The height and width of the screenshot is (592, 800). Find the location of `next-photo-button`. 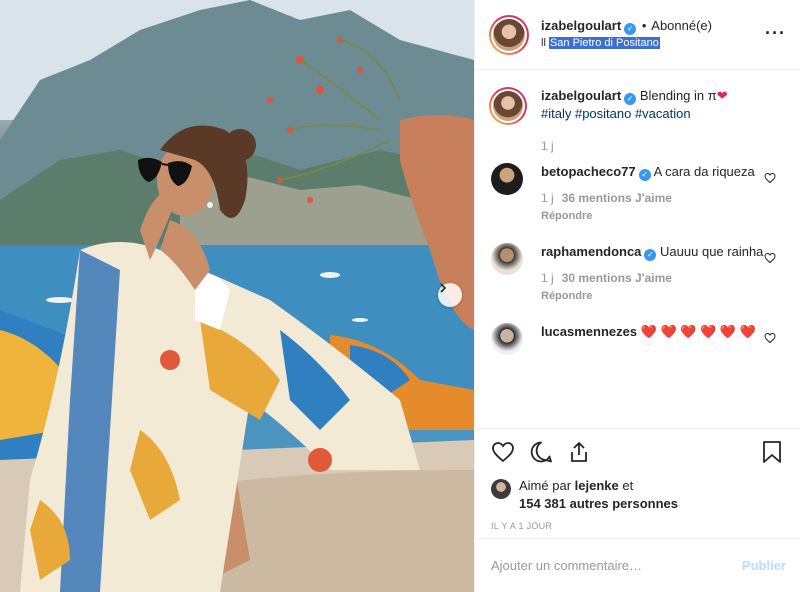

next-photo-button is located at coordinates (450, 295).